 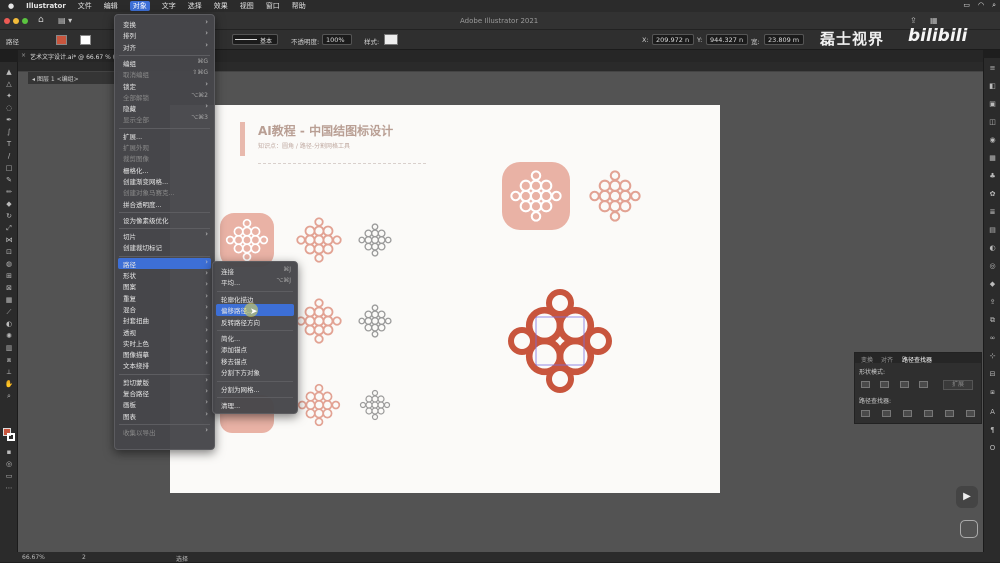 I want to click on menu-edit: 编辑, so click(x=111, y=6).